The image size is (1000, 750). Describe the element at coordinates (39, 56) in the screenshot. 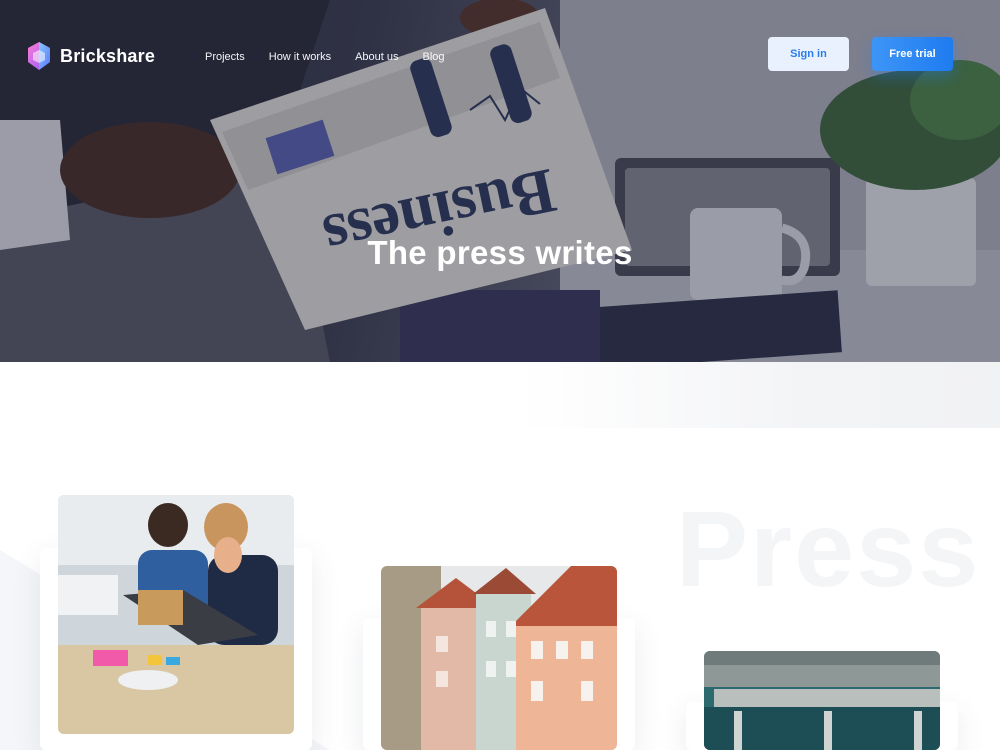

I see `brickshare-logo-icon` at that location.